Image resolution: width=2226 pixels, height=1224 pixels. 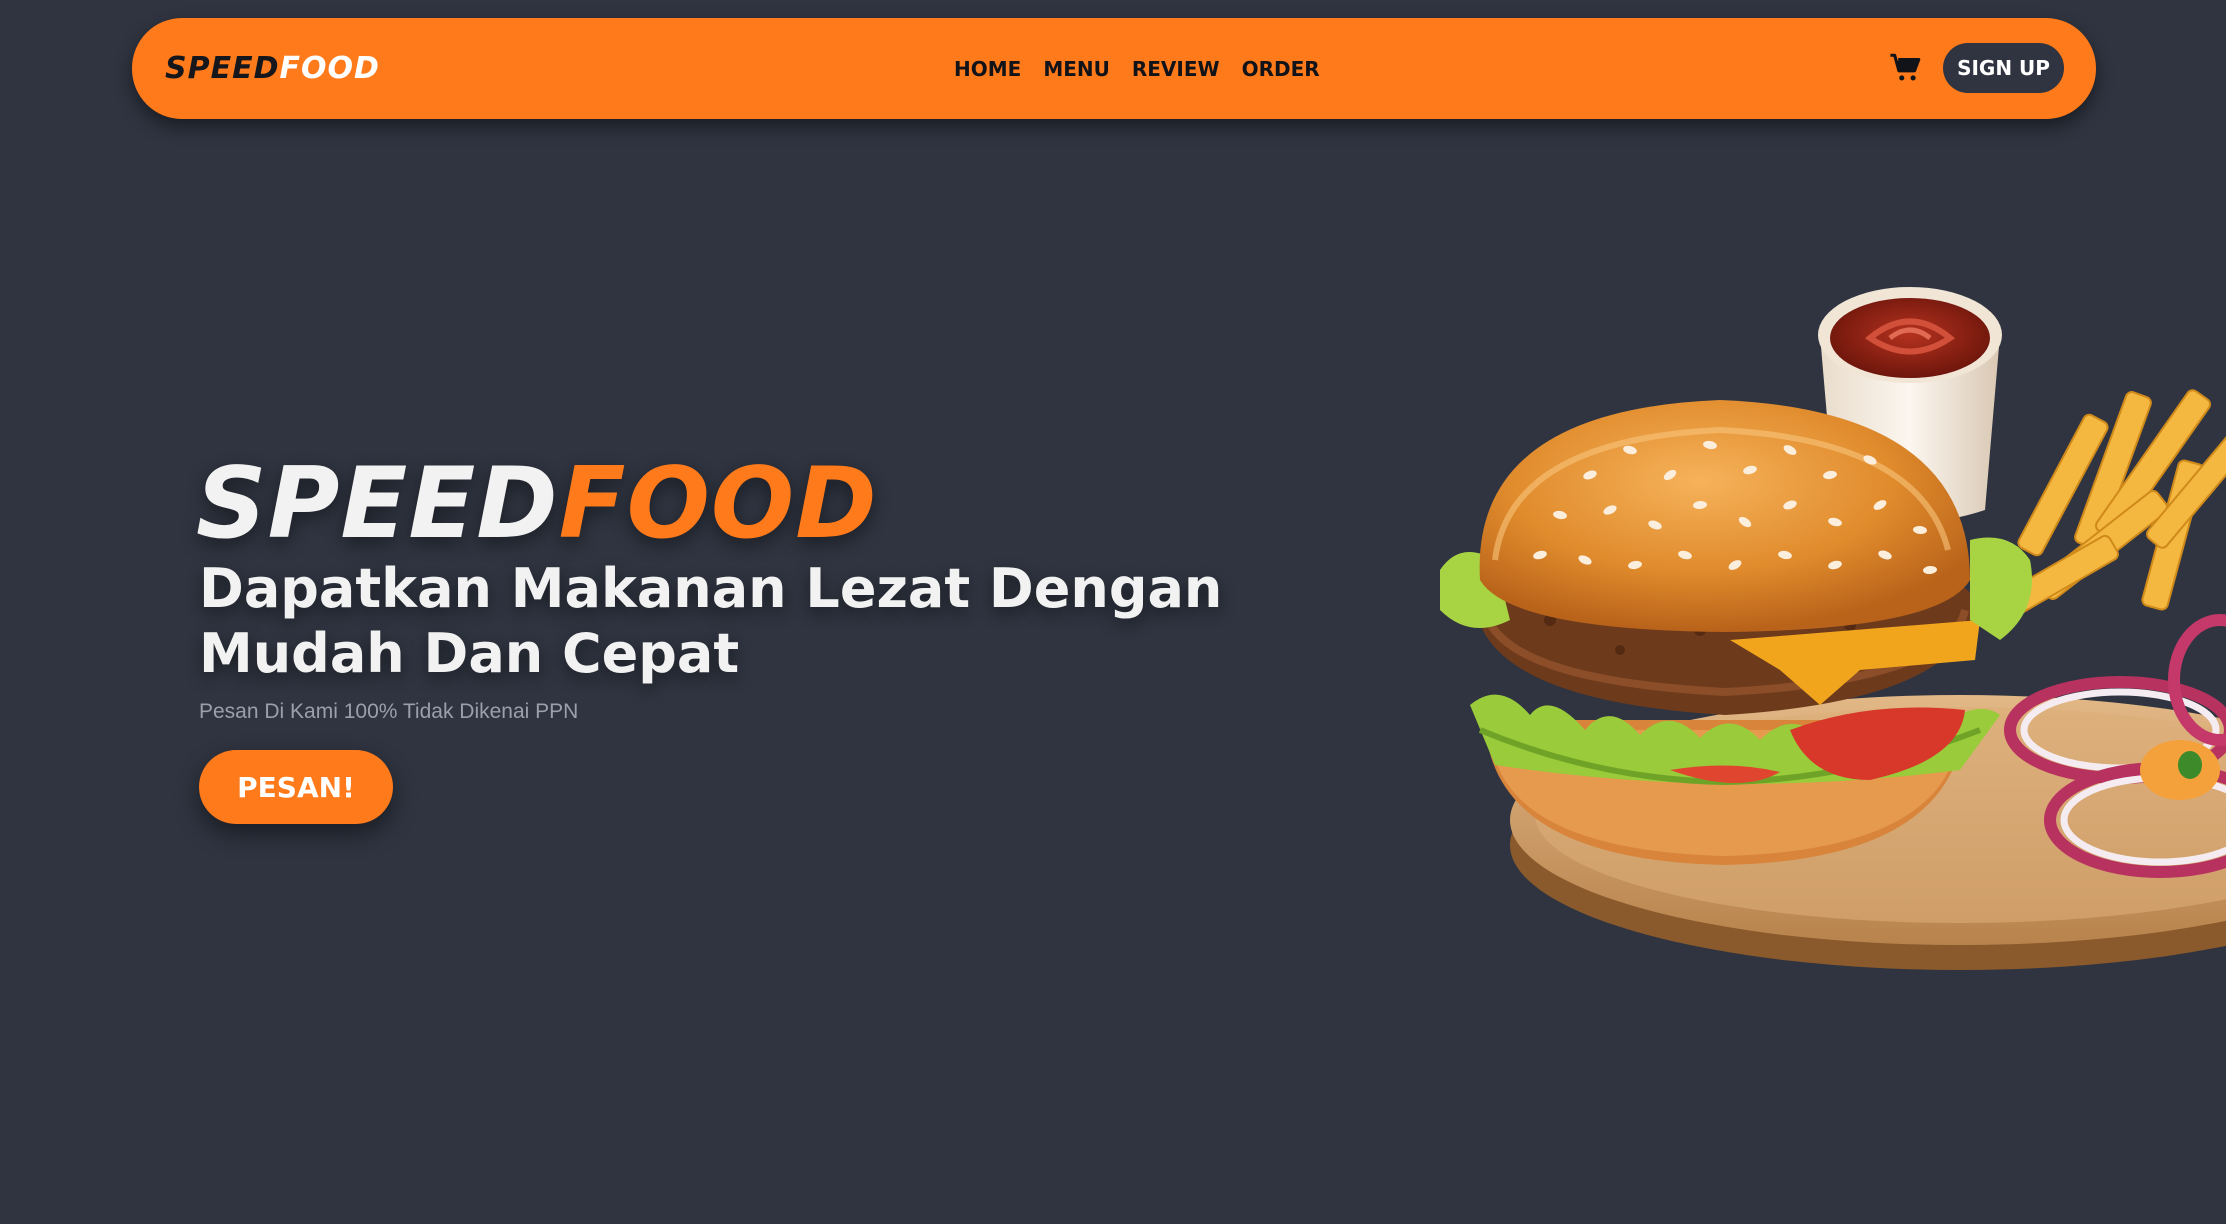 I want to click on nav-logo: SPEEDFOOD, so click(x=272, y=68).